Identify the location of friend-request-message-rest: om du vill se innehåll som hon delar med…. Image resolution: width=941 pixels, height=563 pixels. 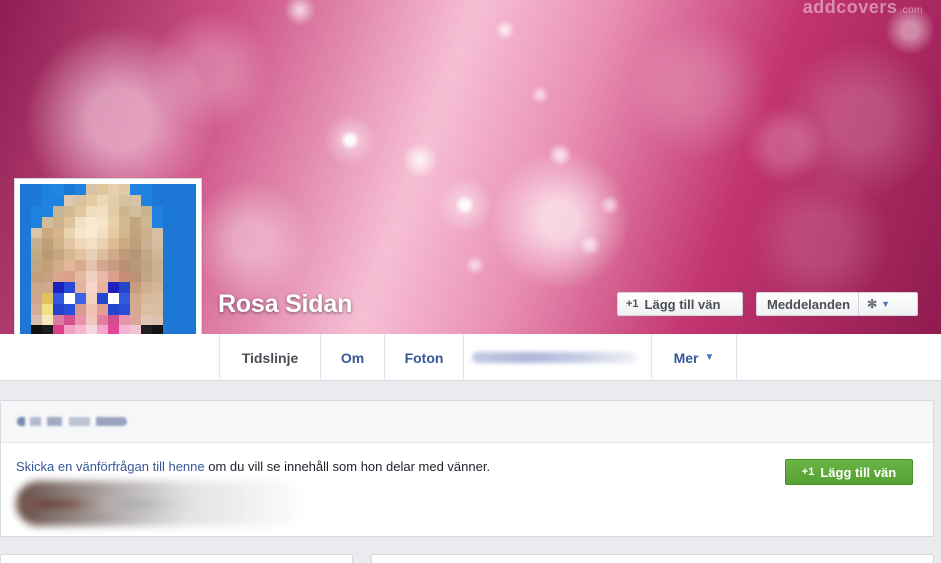
(347, 466).